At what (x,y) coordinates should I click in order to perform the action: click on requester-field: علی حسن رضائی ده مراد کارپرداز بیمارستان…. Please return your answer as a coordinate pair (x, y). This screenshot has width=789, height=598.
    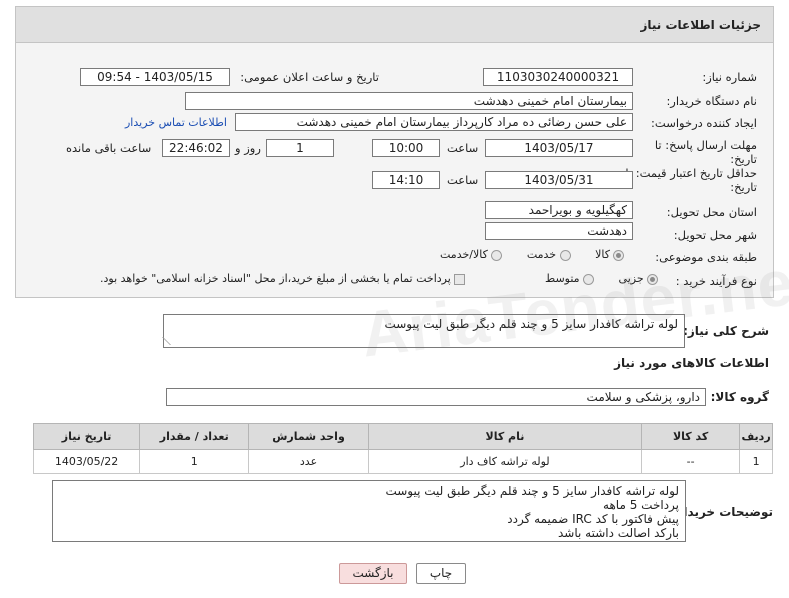
    Looking at the image, I should click on (434, 122).